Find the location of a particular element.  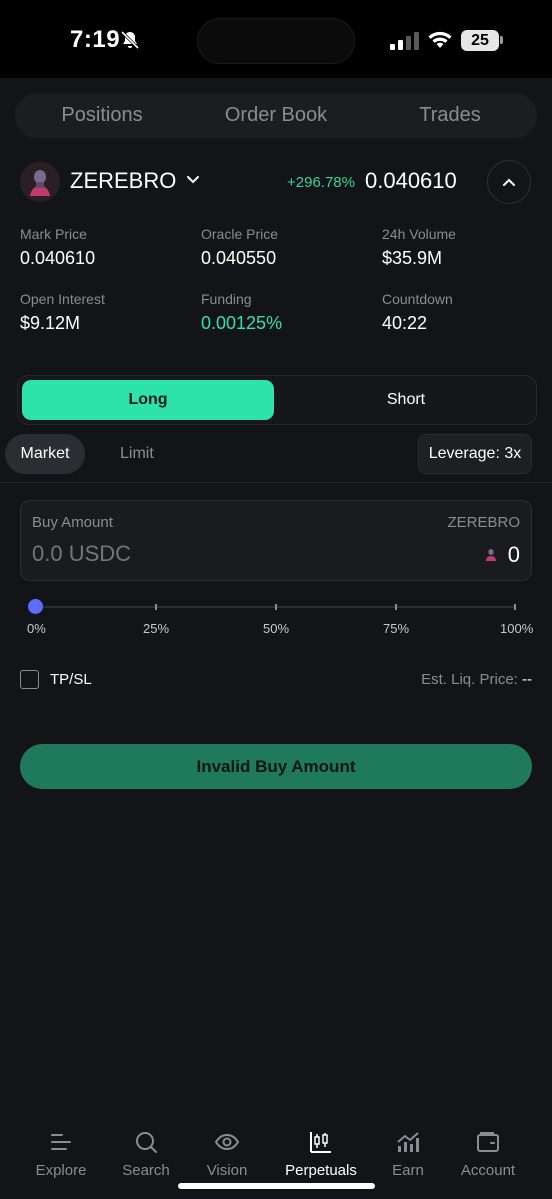

tpsl-checkbox is located at coordinates (29, 679).